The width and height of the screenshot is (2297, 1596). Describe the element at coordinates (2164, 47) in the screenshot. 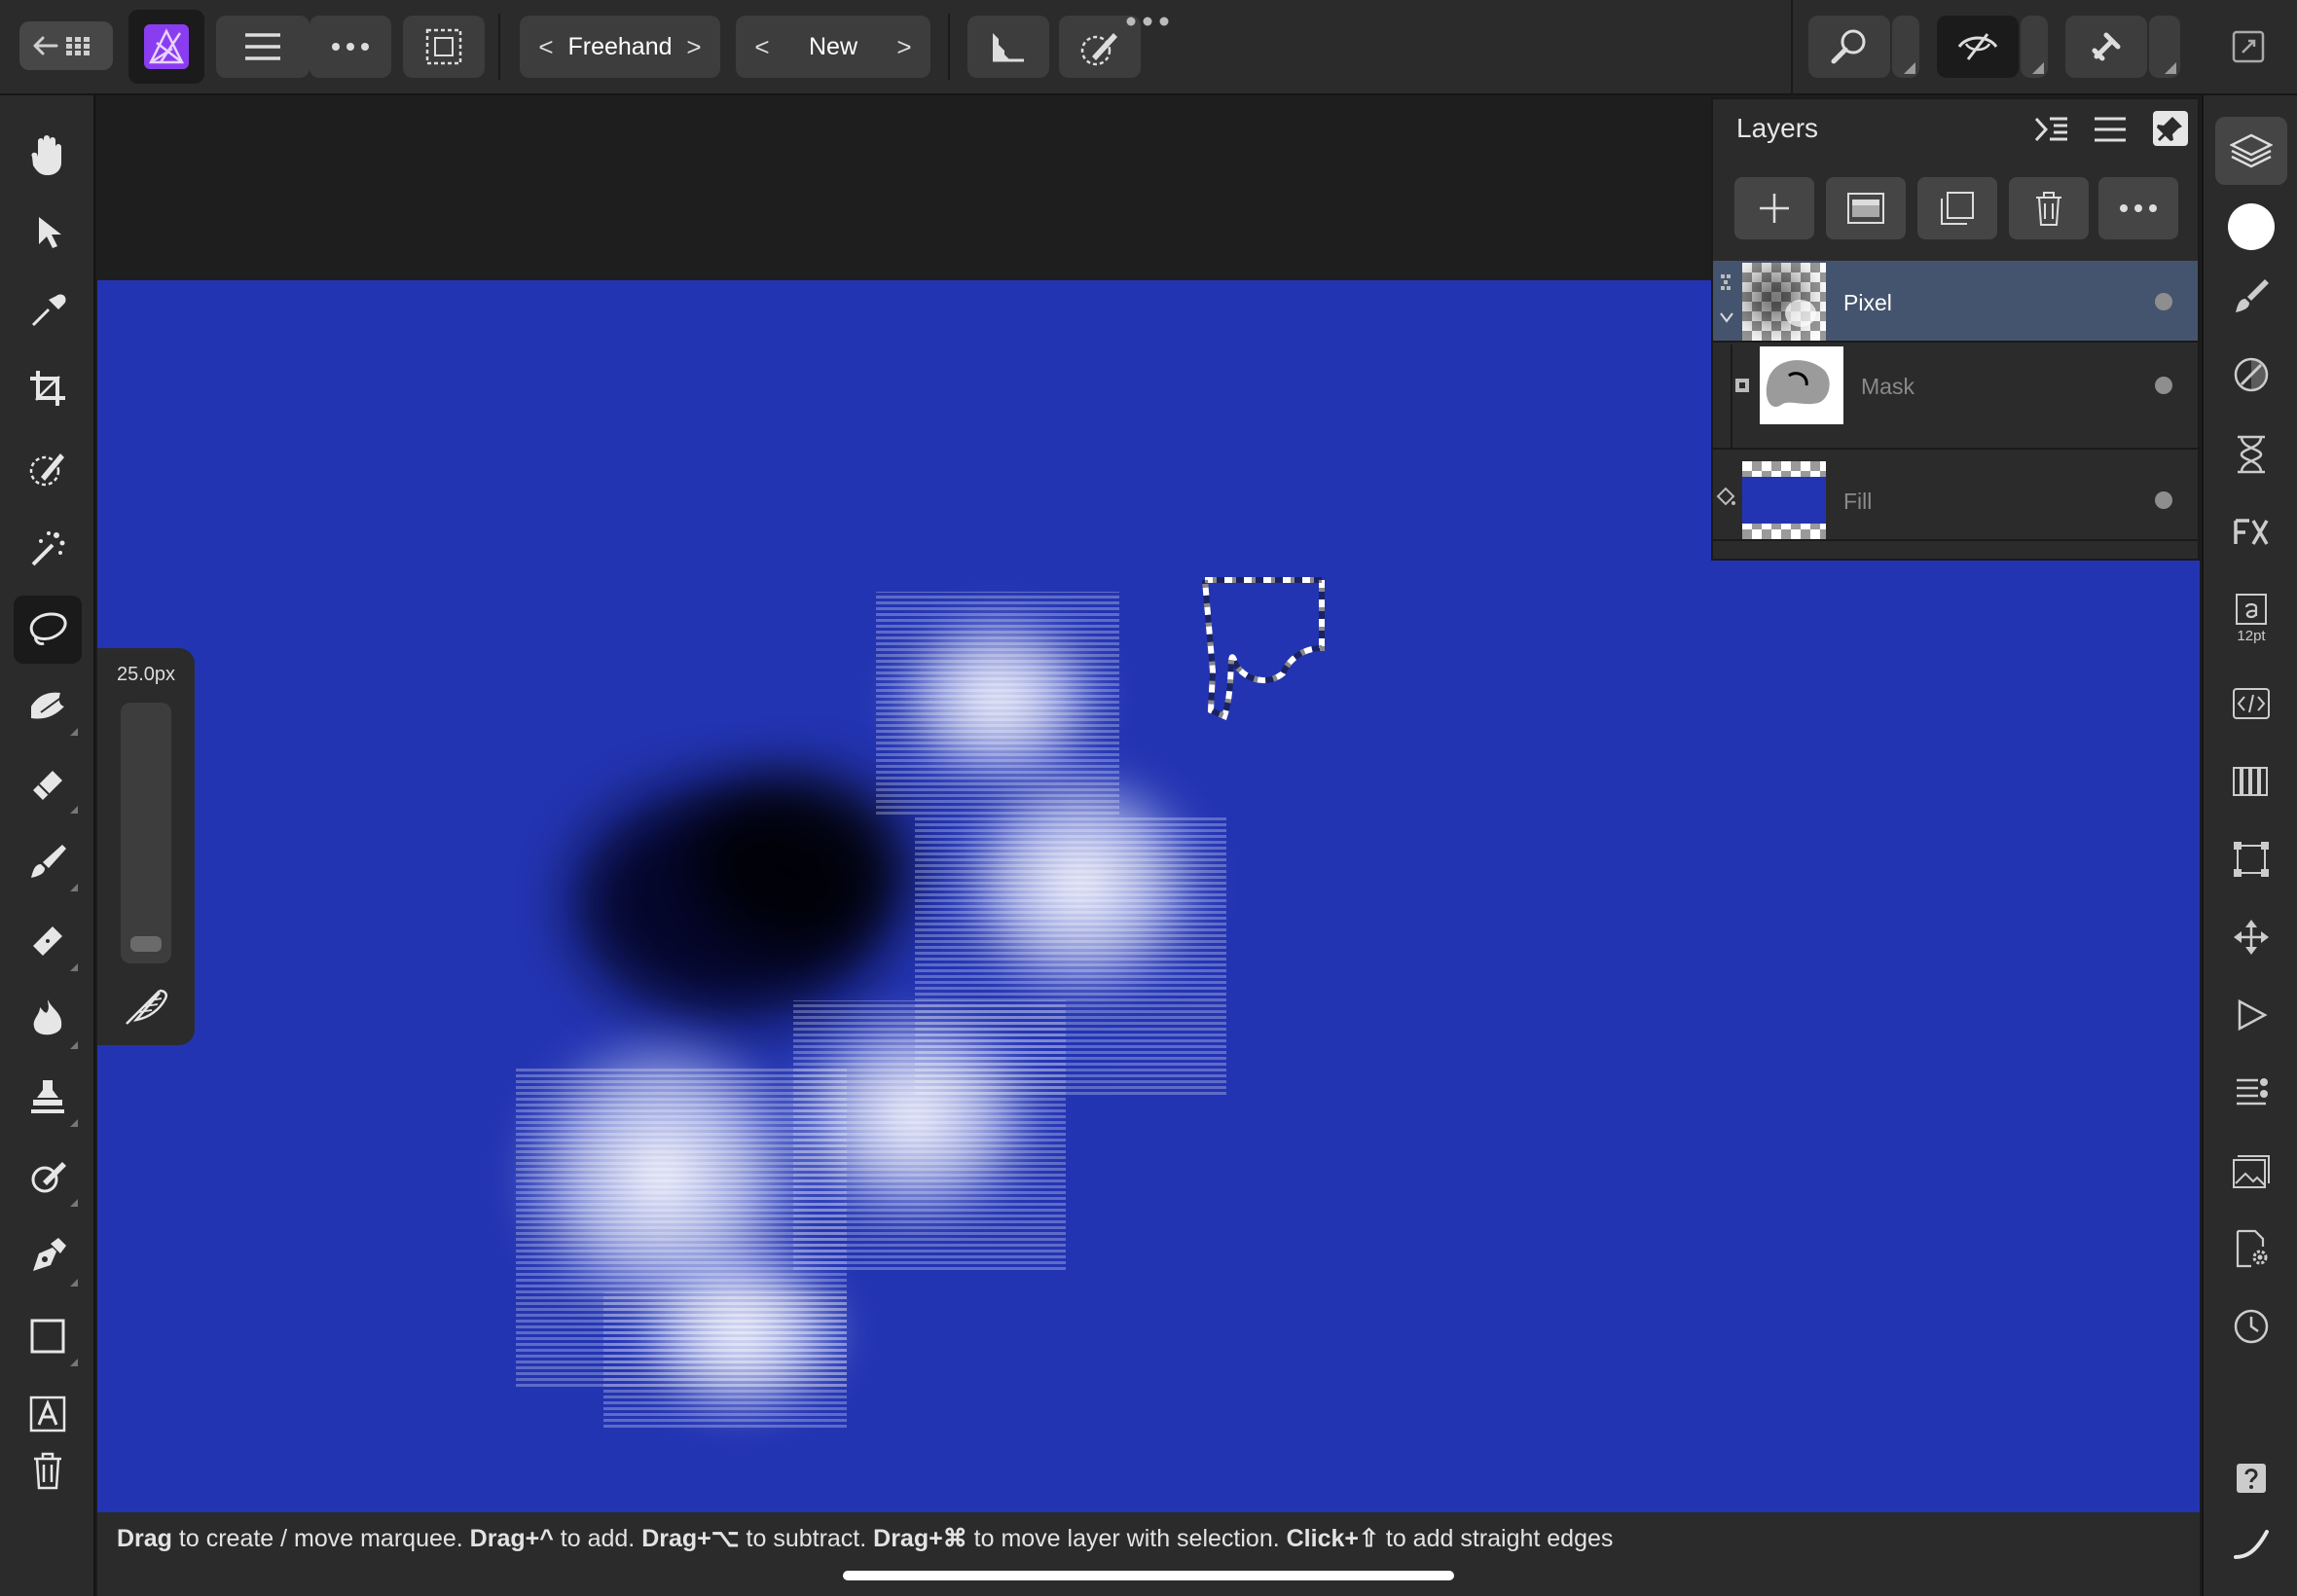

I see `snapping-options-button` at that location.